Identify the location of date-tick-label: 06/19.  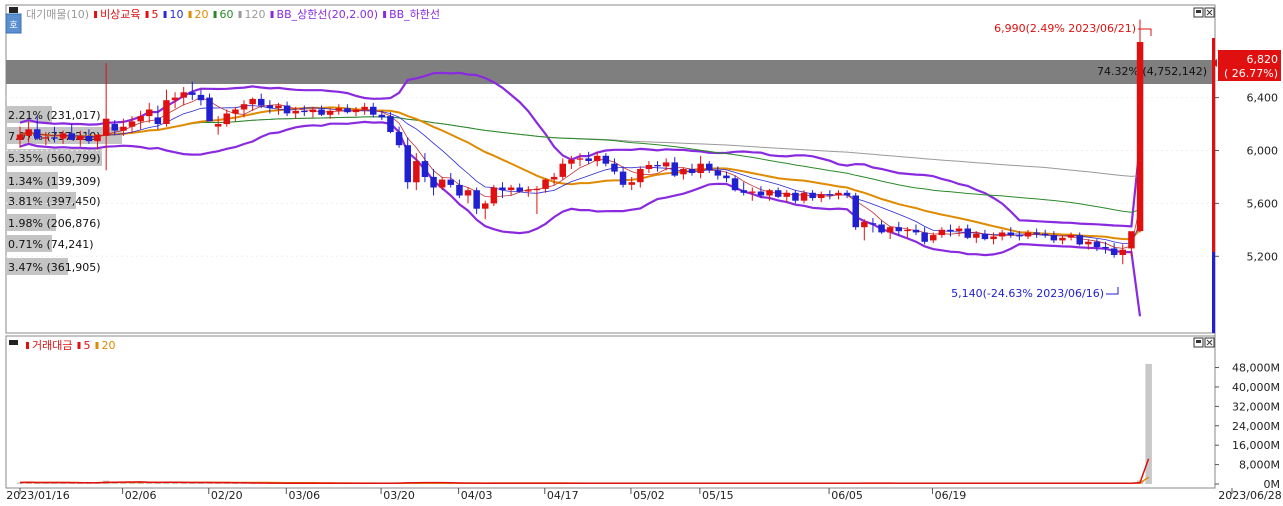
(951, 495).